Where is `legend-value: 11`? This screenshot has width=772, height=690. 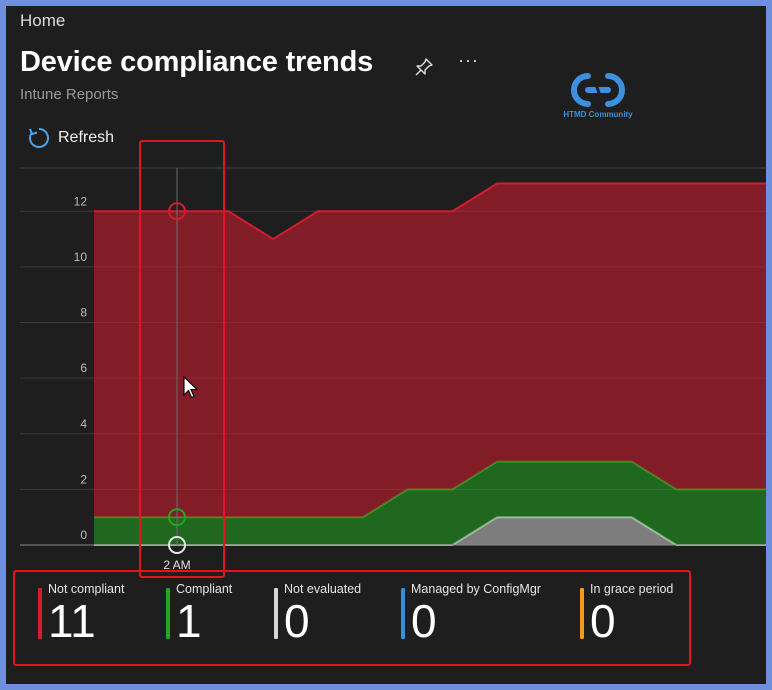 legend-value: 11 is located at coordinates (72, 621).